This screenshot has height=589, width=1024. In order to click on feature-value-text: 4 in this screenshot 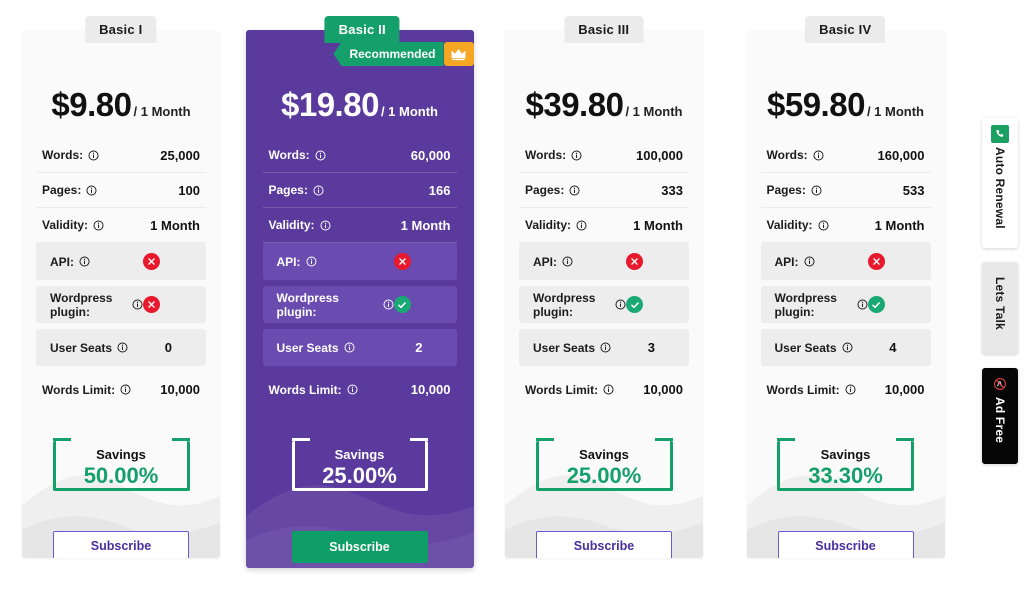, I will do `click(893, 347)`.